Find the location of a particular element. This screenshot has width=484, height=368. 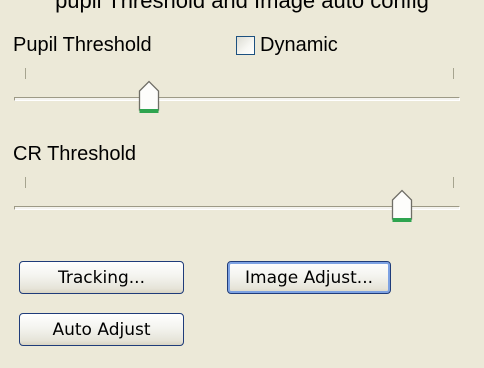

clipped-header-text: pupil Threshold and Image auto config is located at coordinates (242, 6).